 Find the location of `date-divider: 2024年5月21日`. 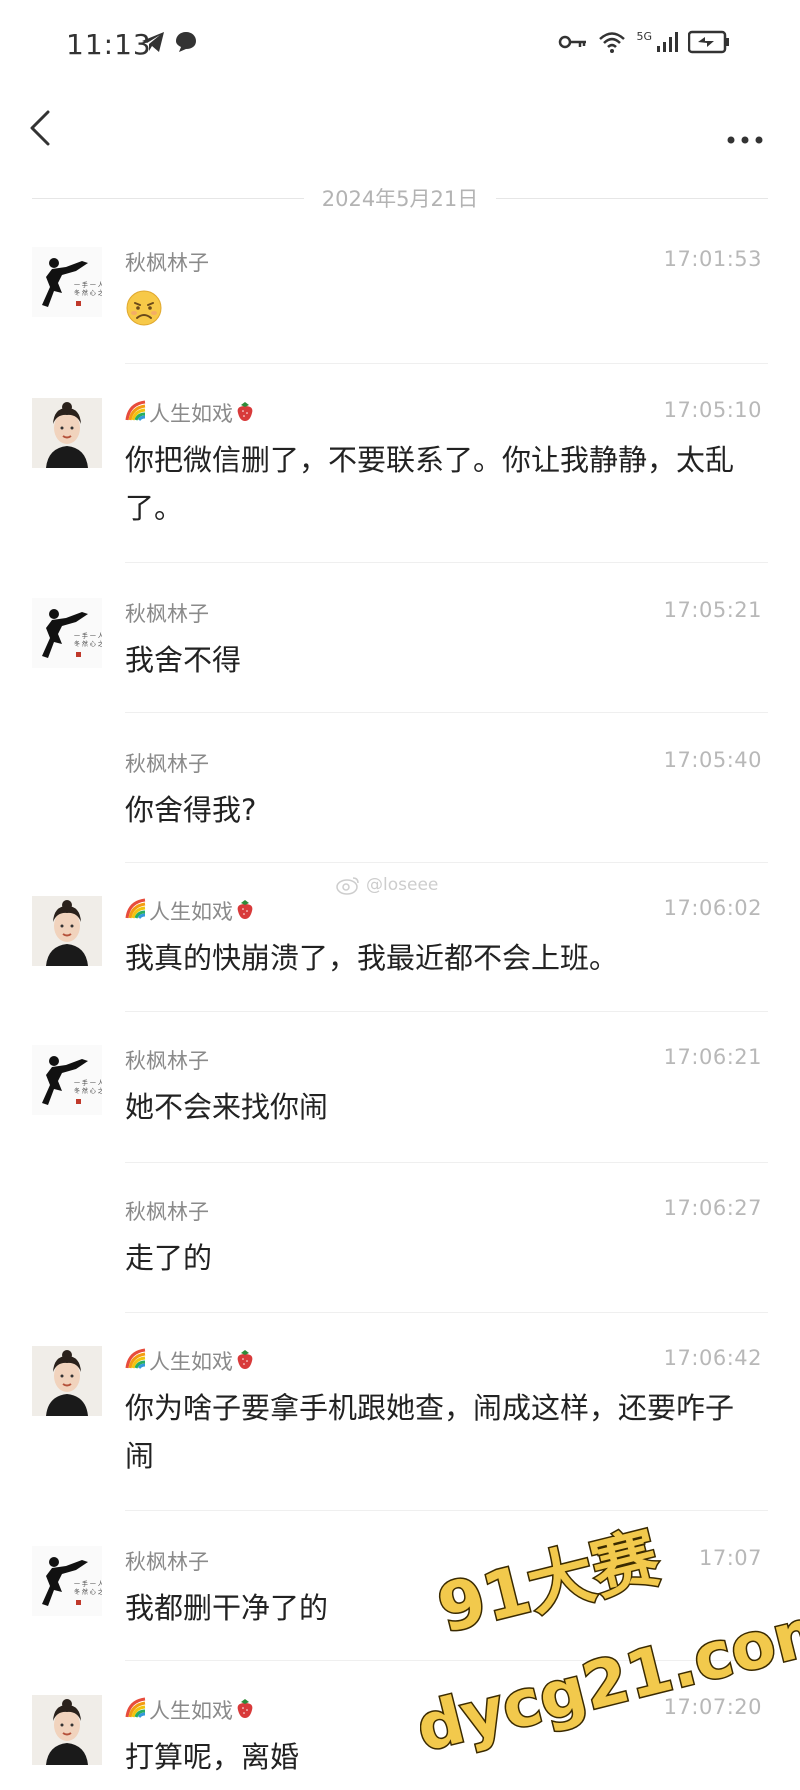

date-divider: 2024年5月21日 is located at coordinates (400, 198).